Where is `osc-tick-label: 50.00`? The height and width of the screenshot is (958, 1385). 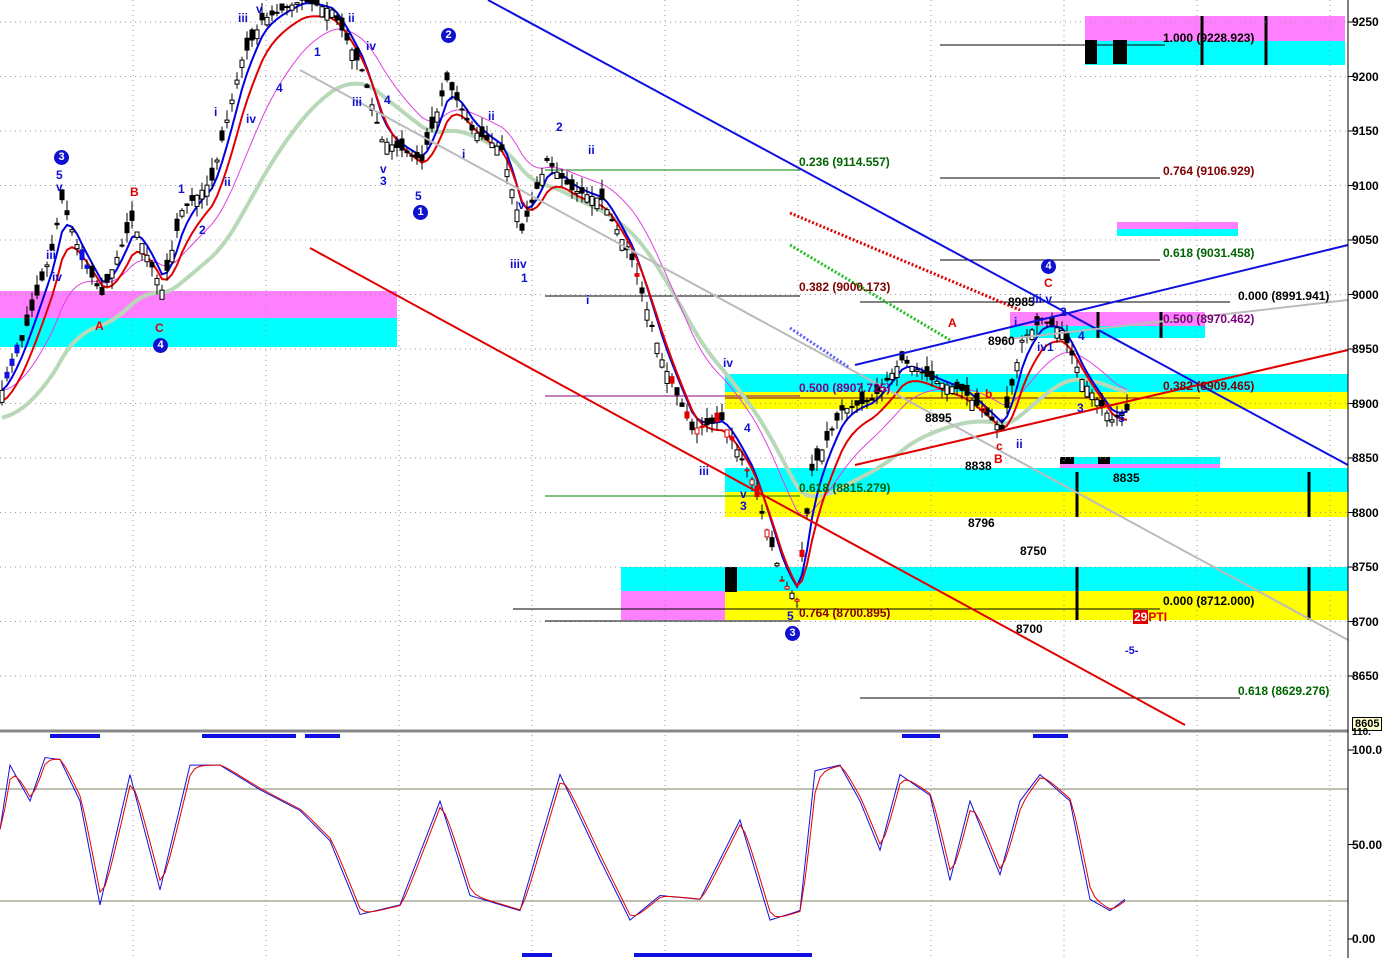 osc-tick-label: 50.00 is located at coordinates (1367, 844).